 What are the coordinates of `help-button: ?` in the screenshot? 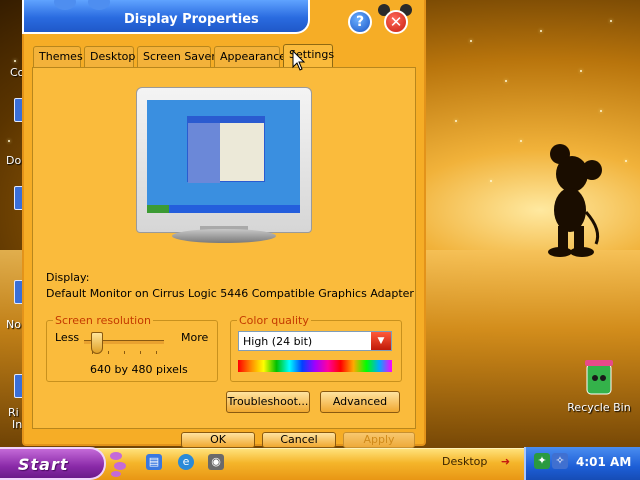 It's located at (360, 22).